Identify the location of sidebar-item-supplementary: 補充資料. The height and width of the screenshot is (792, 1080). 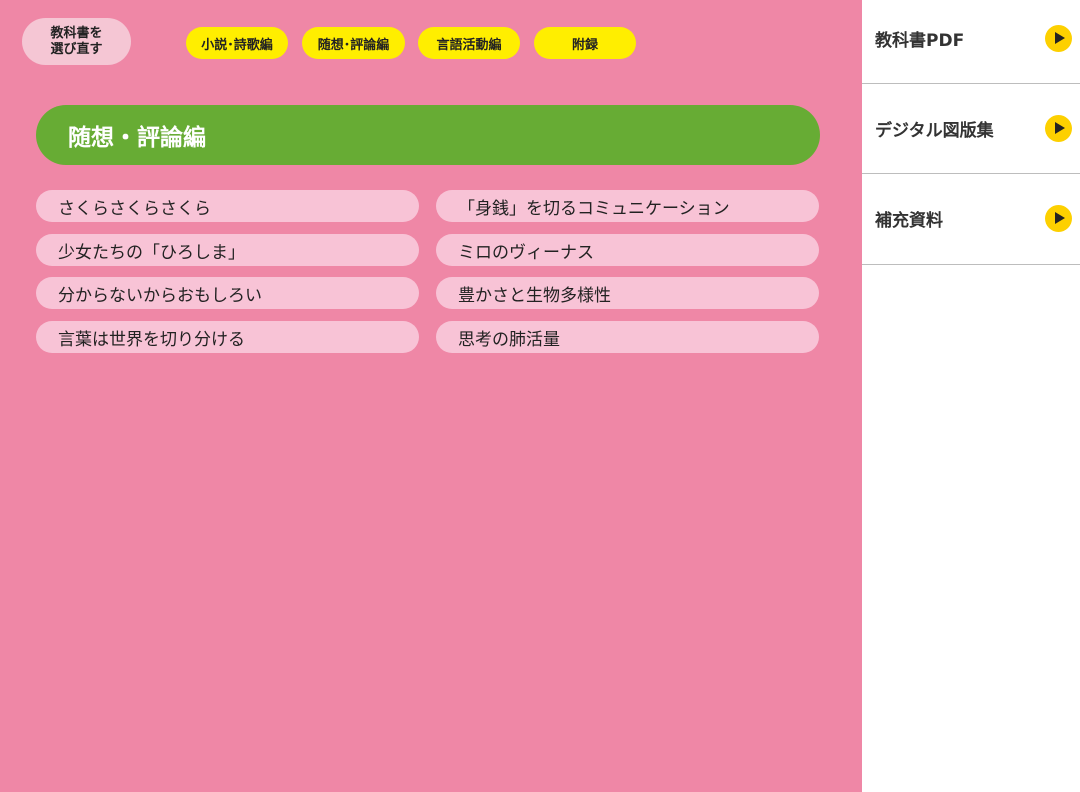
(971, 219).